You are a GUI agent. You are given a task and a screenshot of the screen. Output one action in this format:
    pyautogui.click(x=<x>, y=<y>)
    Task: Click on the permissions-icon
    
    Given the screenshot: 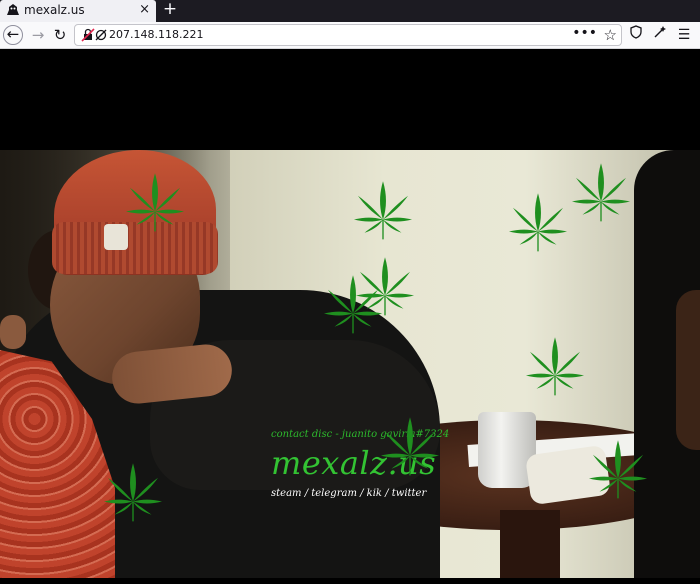 What is the action you would take?
    pyautogui.click(x=101, y=35)
    